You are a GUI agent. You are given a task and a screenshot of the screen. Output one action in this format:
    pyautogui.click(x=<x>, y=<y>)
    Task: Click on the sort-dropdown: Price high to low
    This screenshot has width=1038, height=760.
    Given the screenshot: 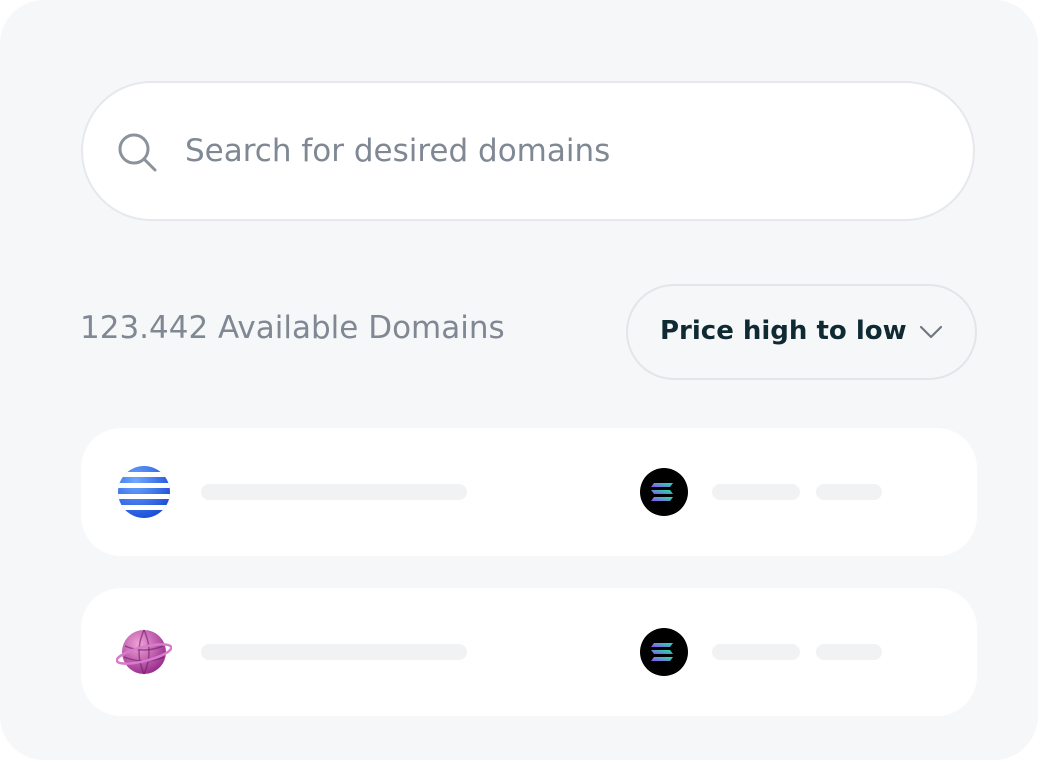 What is the action you would take?
    pyautogui.click(x=801, y=332)
    